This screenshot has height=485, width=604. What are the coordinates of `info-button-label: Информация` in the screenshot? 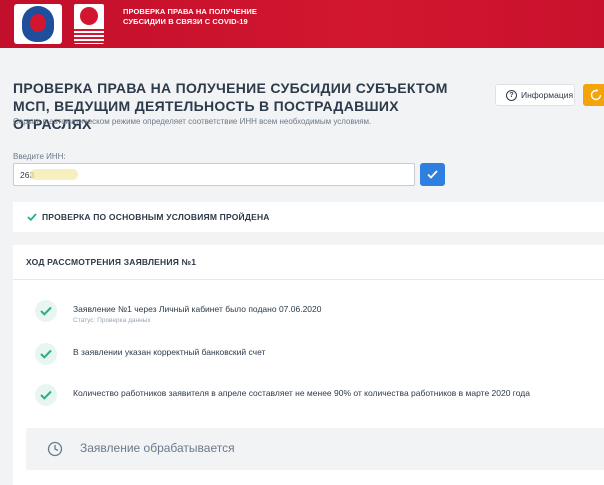 It's located at (547, 95).